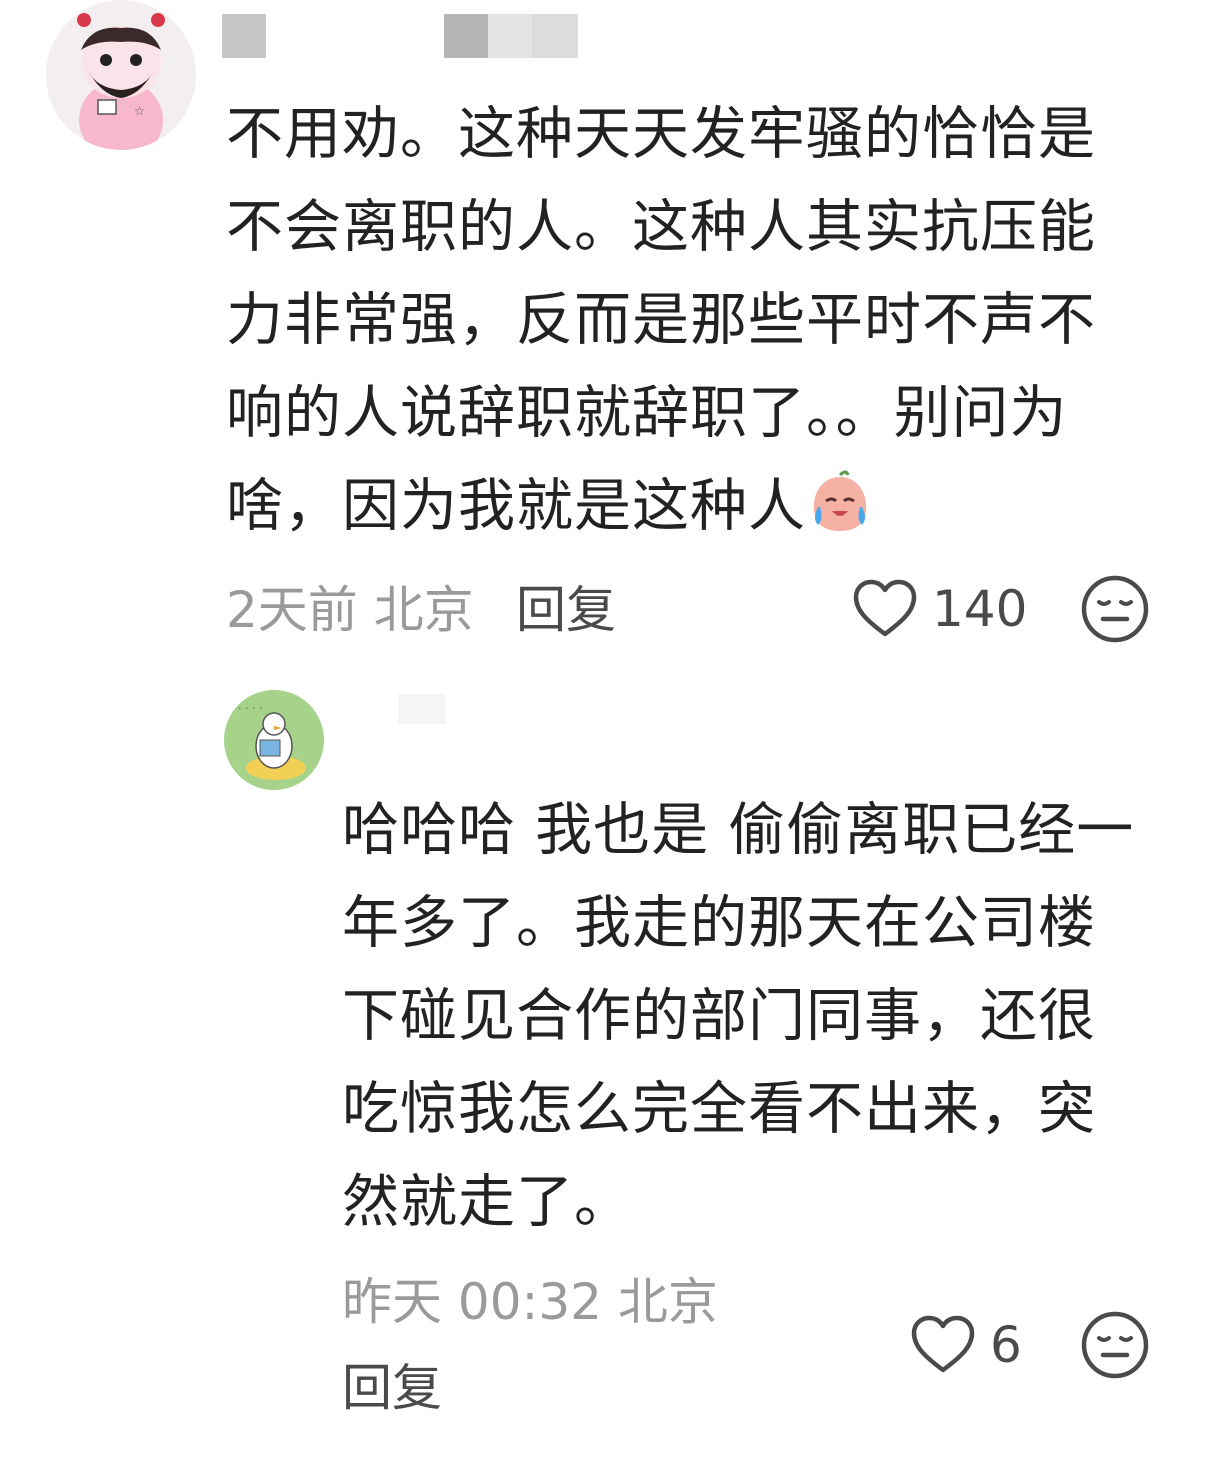 This screenshot has height=1467, width=1220. Describe the element at coordinates (1006, 1345) in the screenshot. I see `like-count: 6` at that location.